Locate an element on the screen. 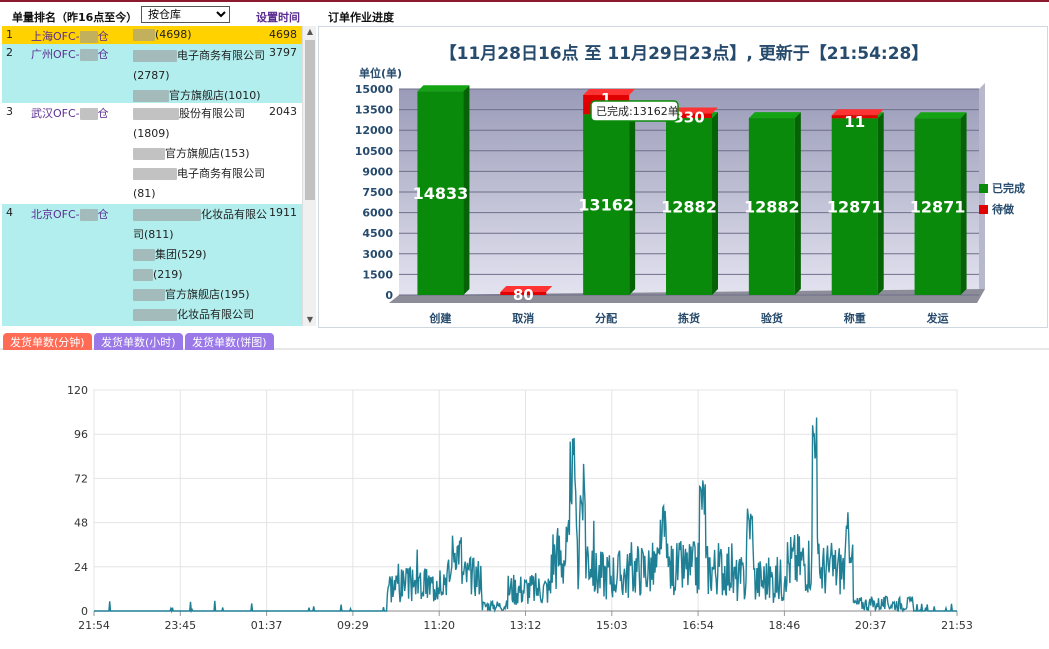  x-category-label: 创建 is located at coordinates (440, 318).